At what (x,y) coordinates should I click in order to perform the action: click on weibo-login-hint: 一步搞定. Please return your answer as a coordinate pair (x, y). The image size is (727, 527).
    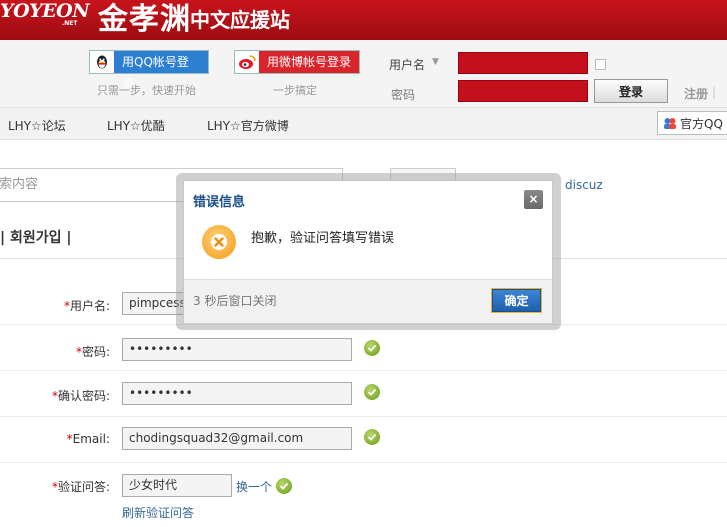
    Looking at the image, I should click on (295, 90).